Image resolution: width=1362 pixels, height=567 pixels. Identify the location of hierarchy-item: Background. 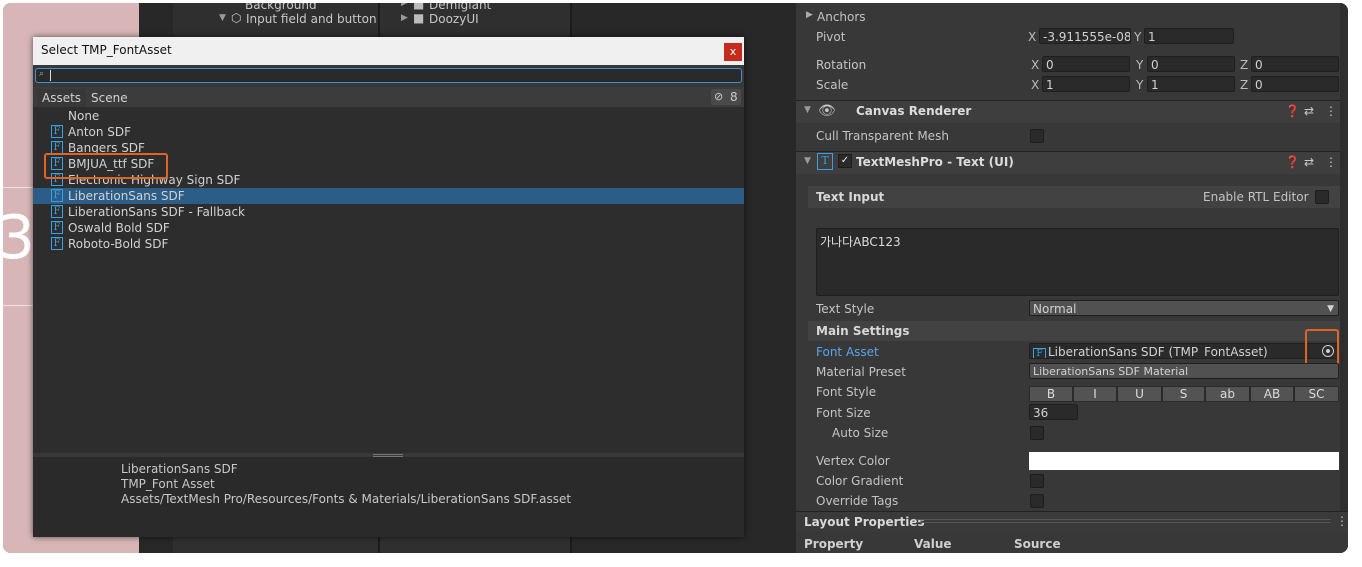
(281, 7).